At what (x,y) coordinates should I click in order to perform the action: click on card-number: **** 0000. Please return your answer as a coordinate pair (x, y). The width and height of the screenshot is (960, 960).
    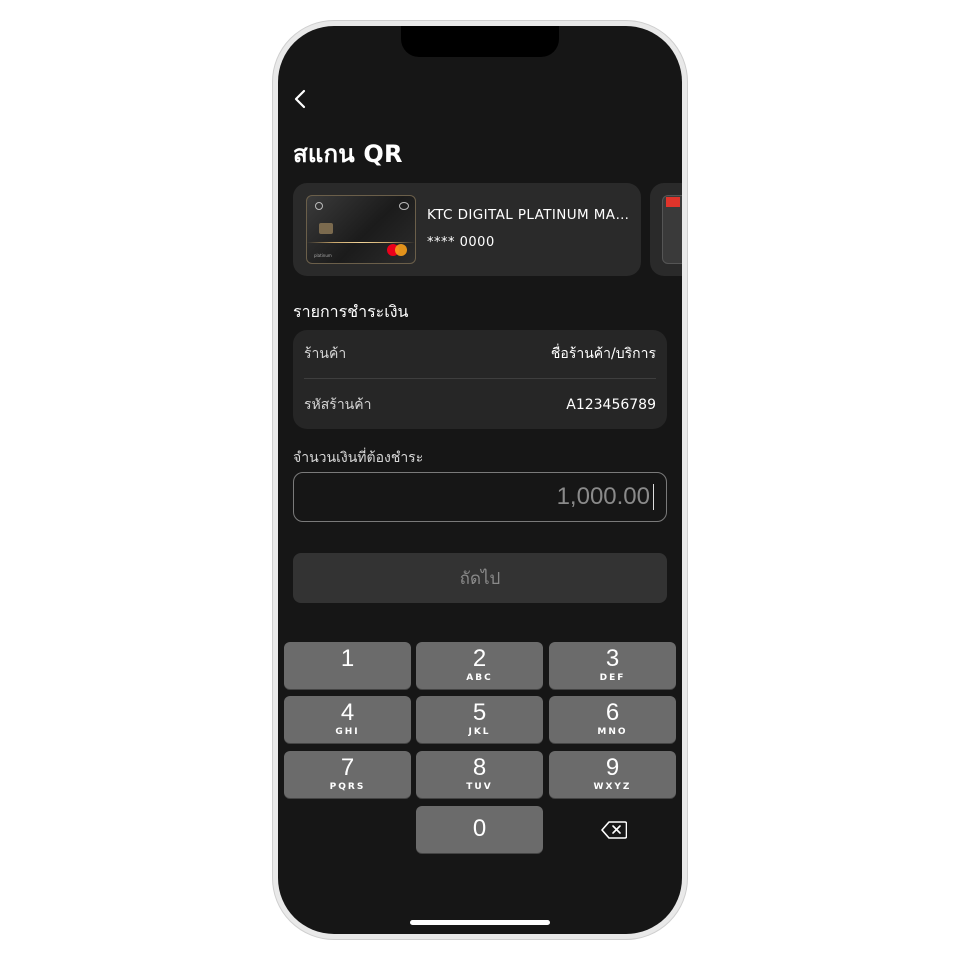
    Looking at the image, I should click on (461, 242).